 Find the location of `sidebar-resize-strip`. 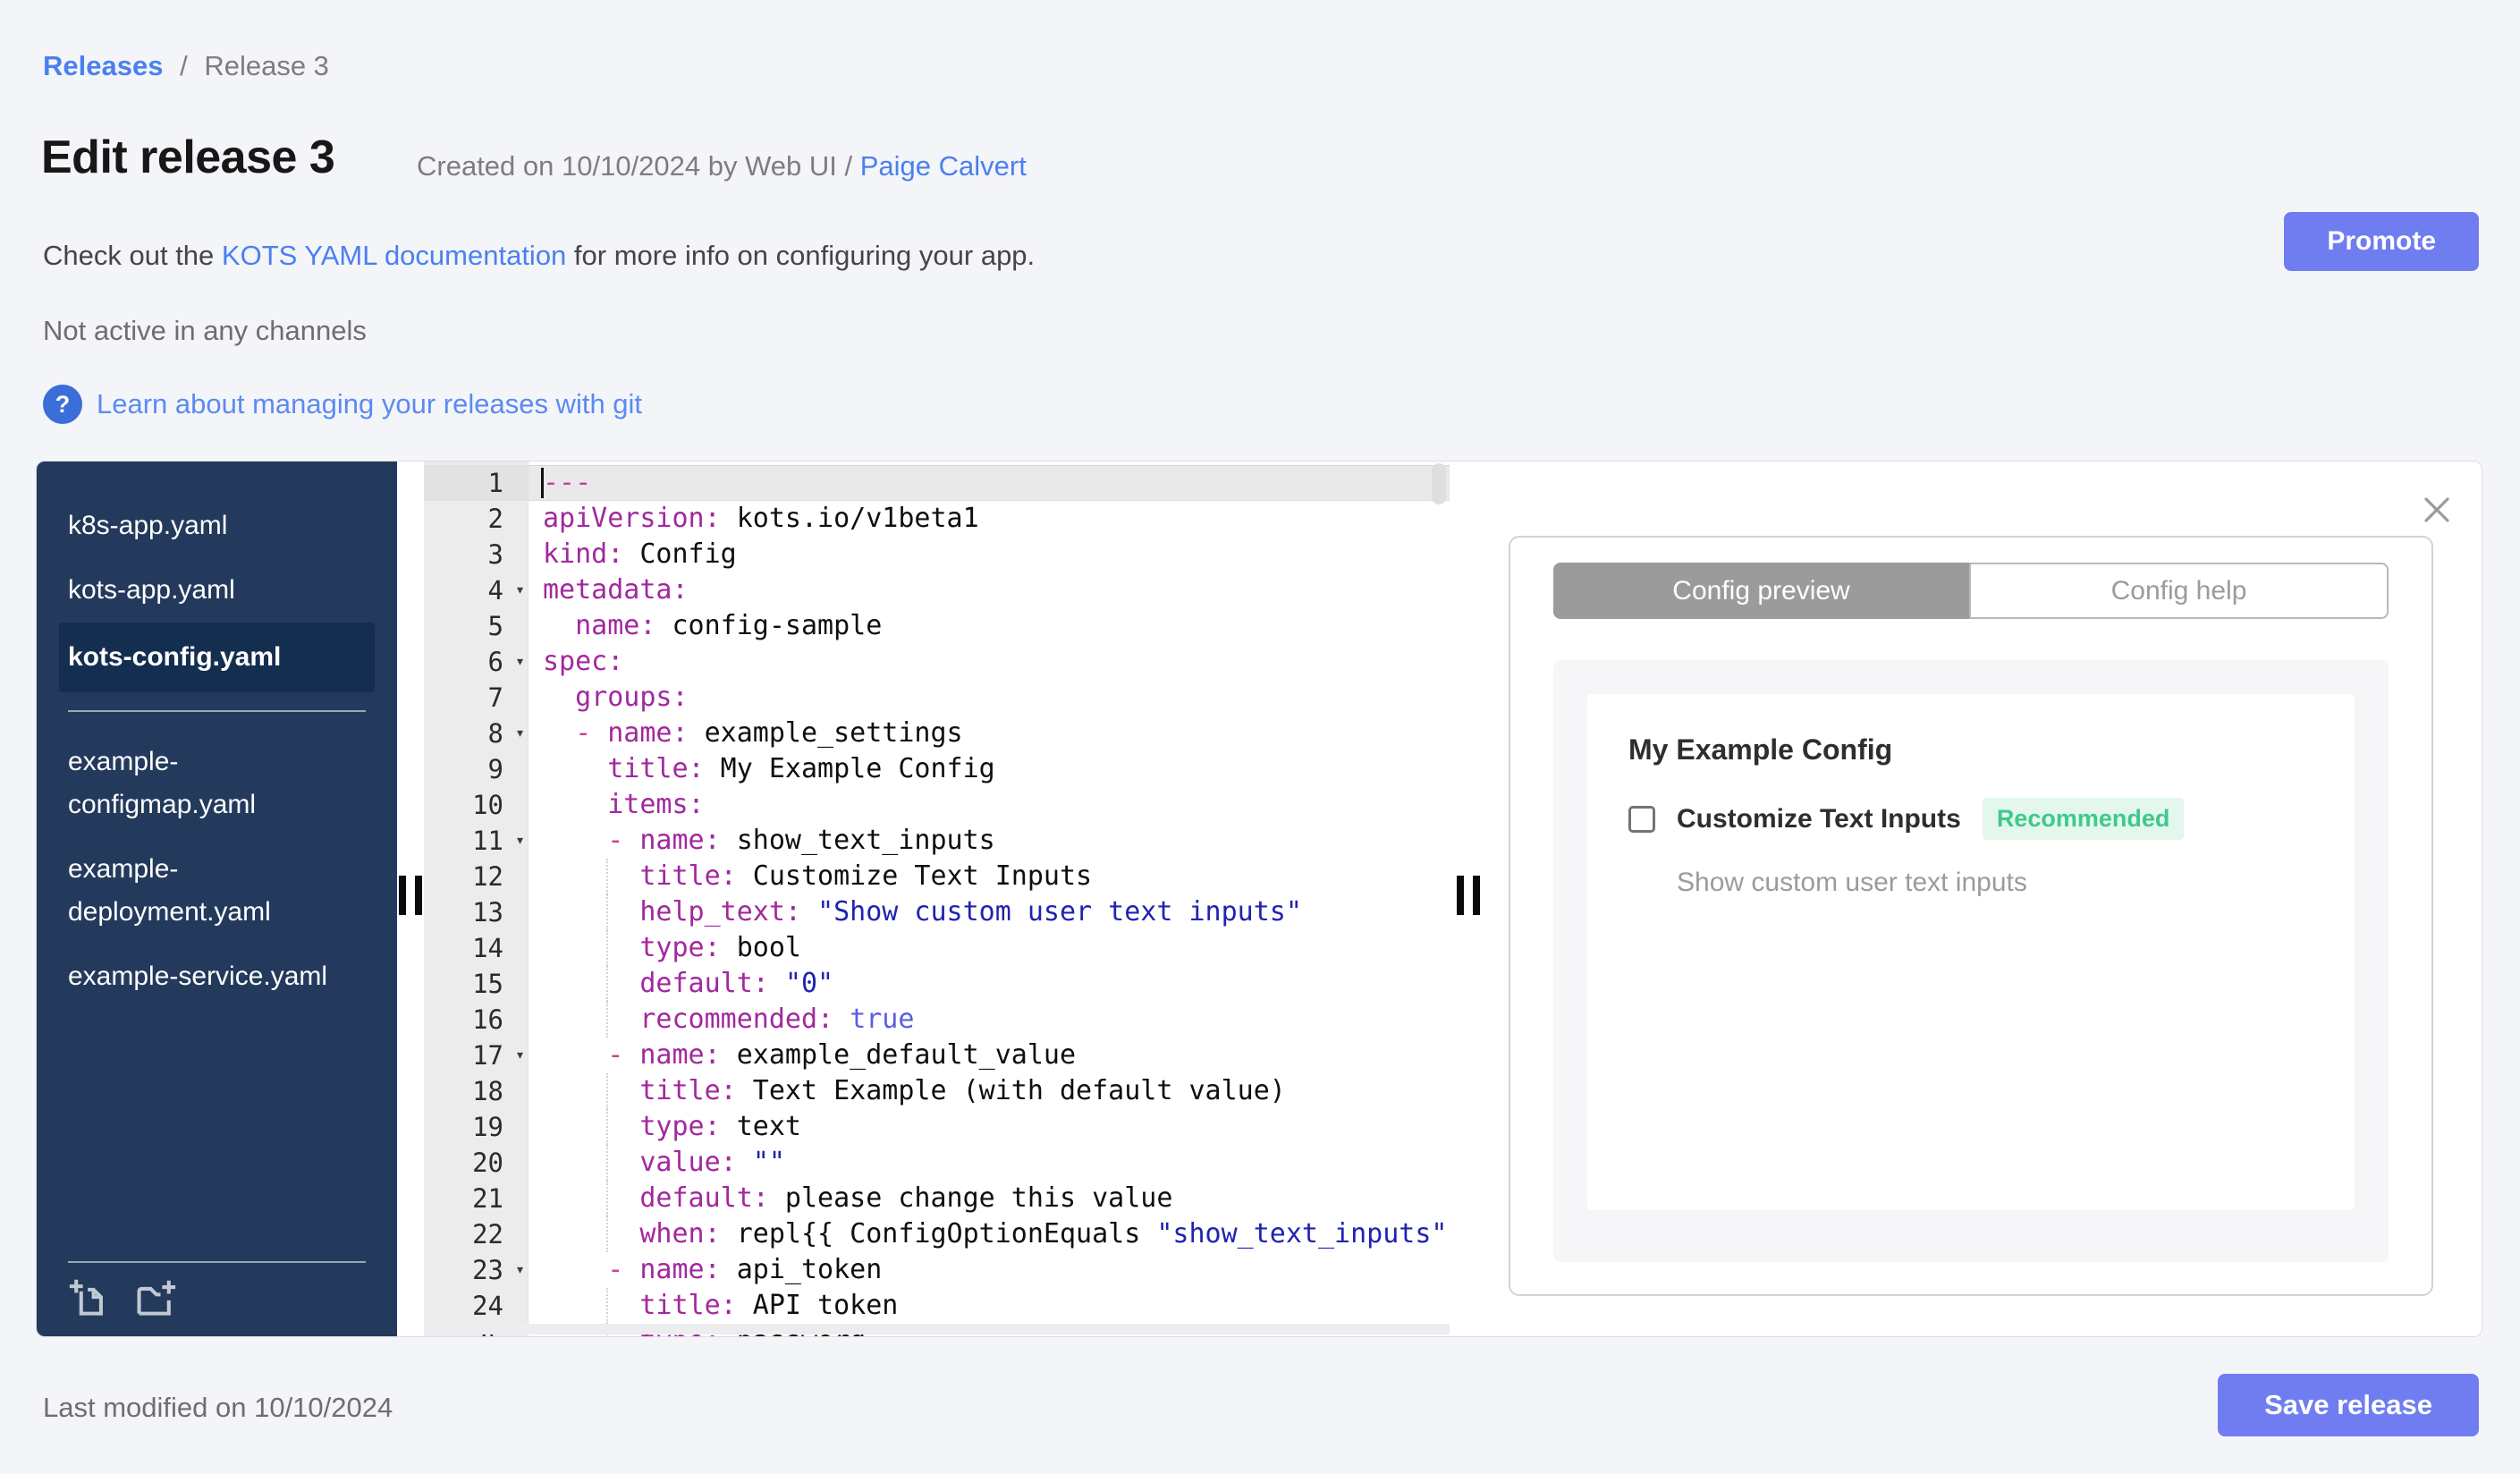

sidebar-resize-strip is located at coordinates (410, 899).